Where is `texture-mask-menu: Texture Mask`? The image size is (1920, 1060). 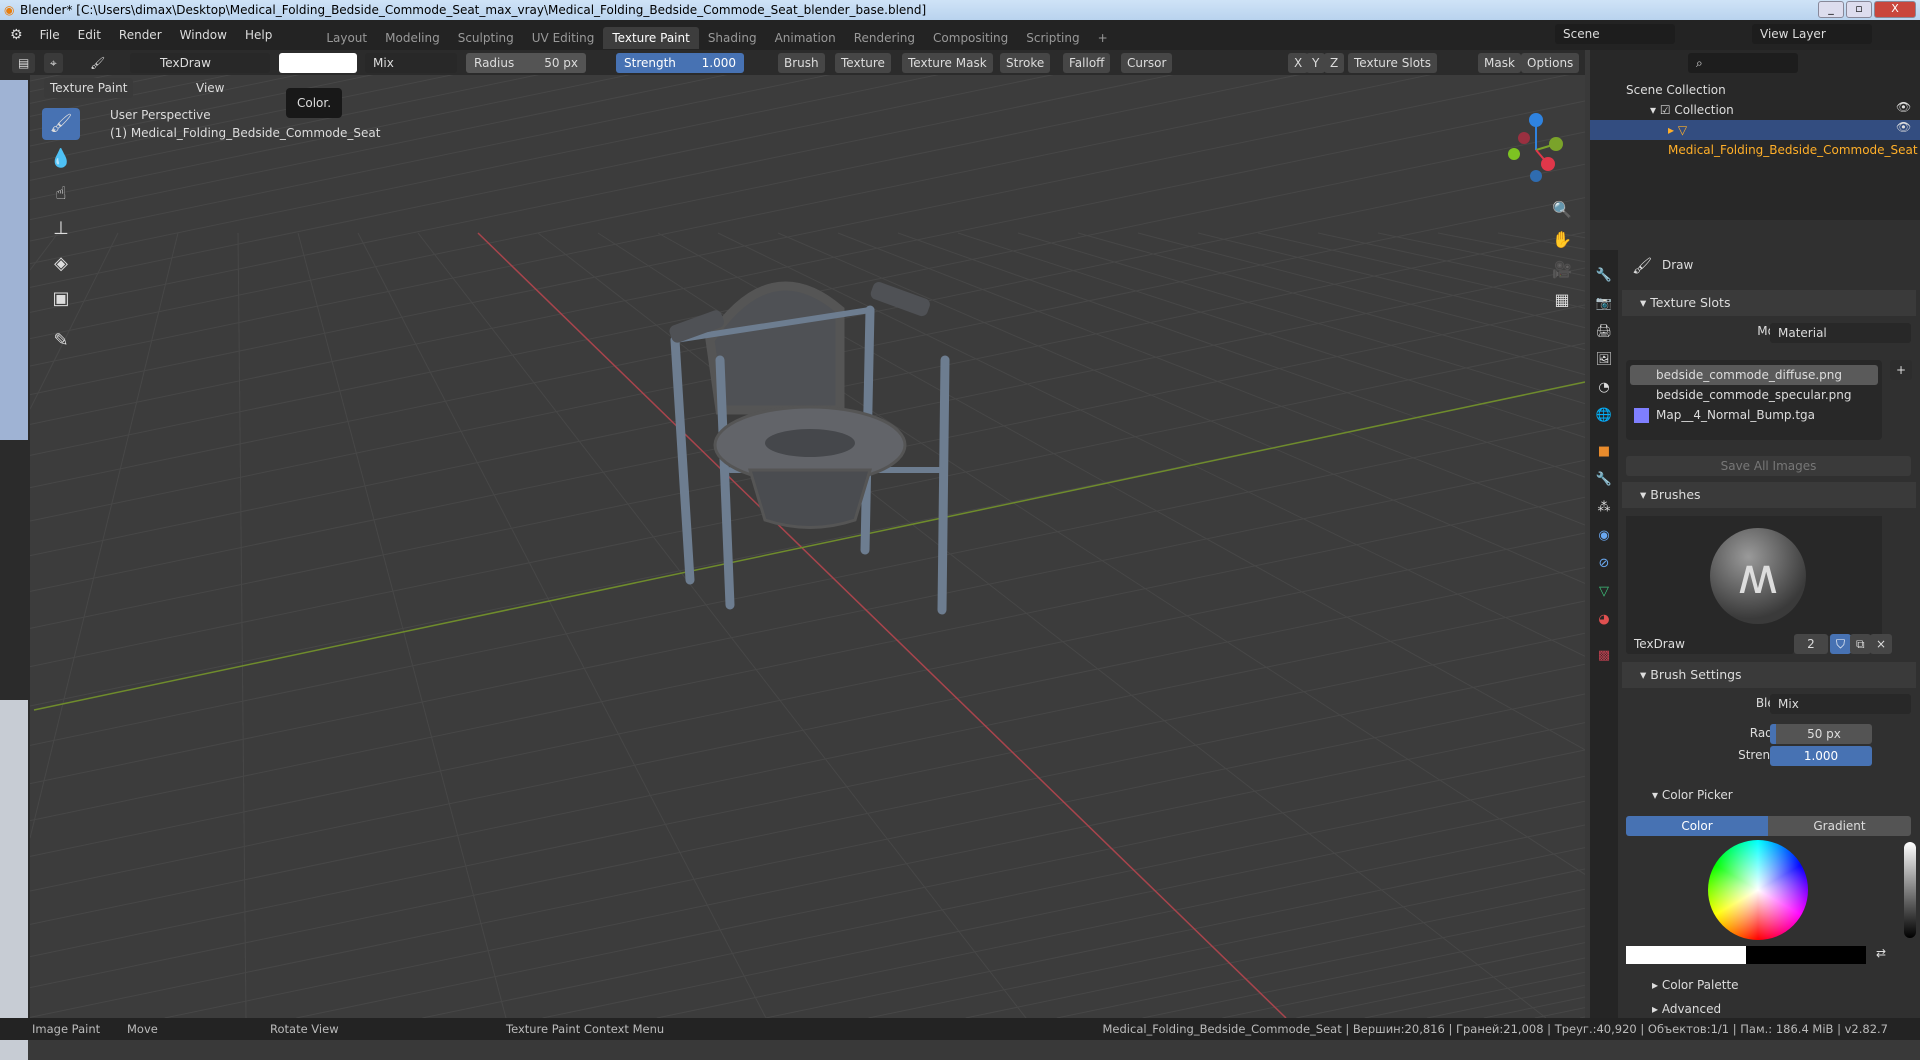
texture-mask-menu: Texture Mask is located at coordinates (947, 63).